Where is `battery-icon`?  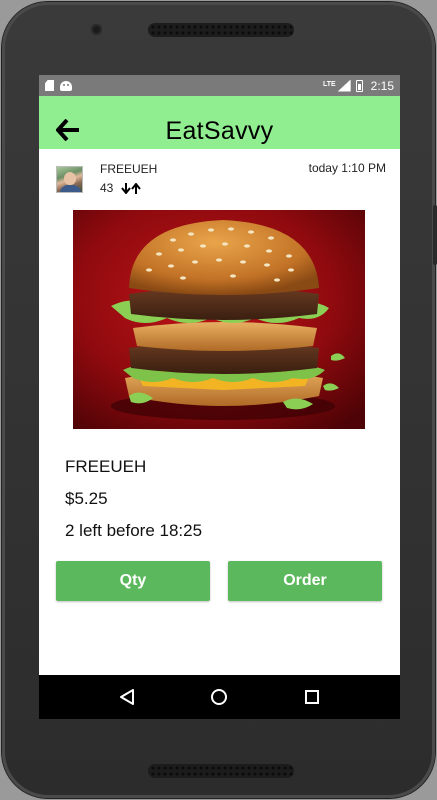
battery-icon is located at coordinates (359, 85).